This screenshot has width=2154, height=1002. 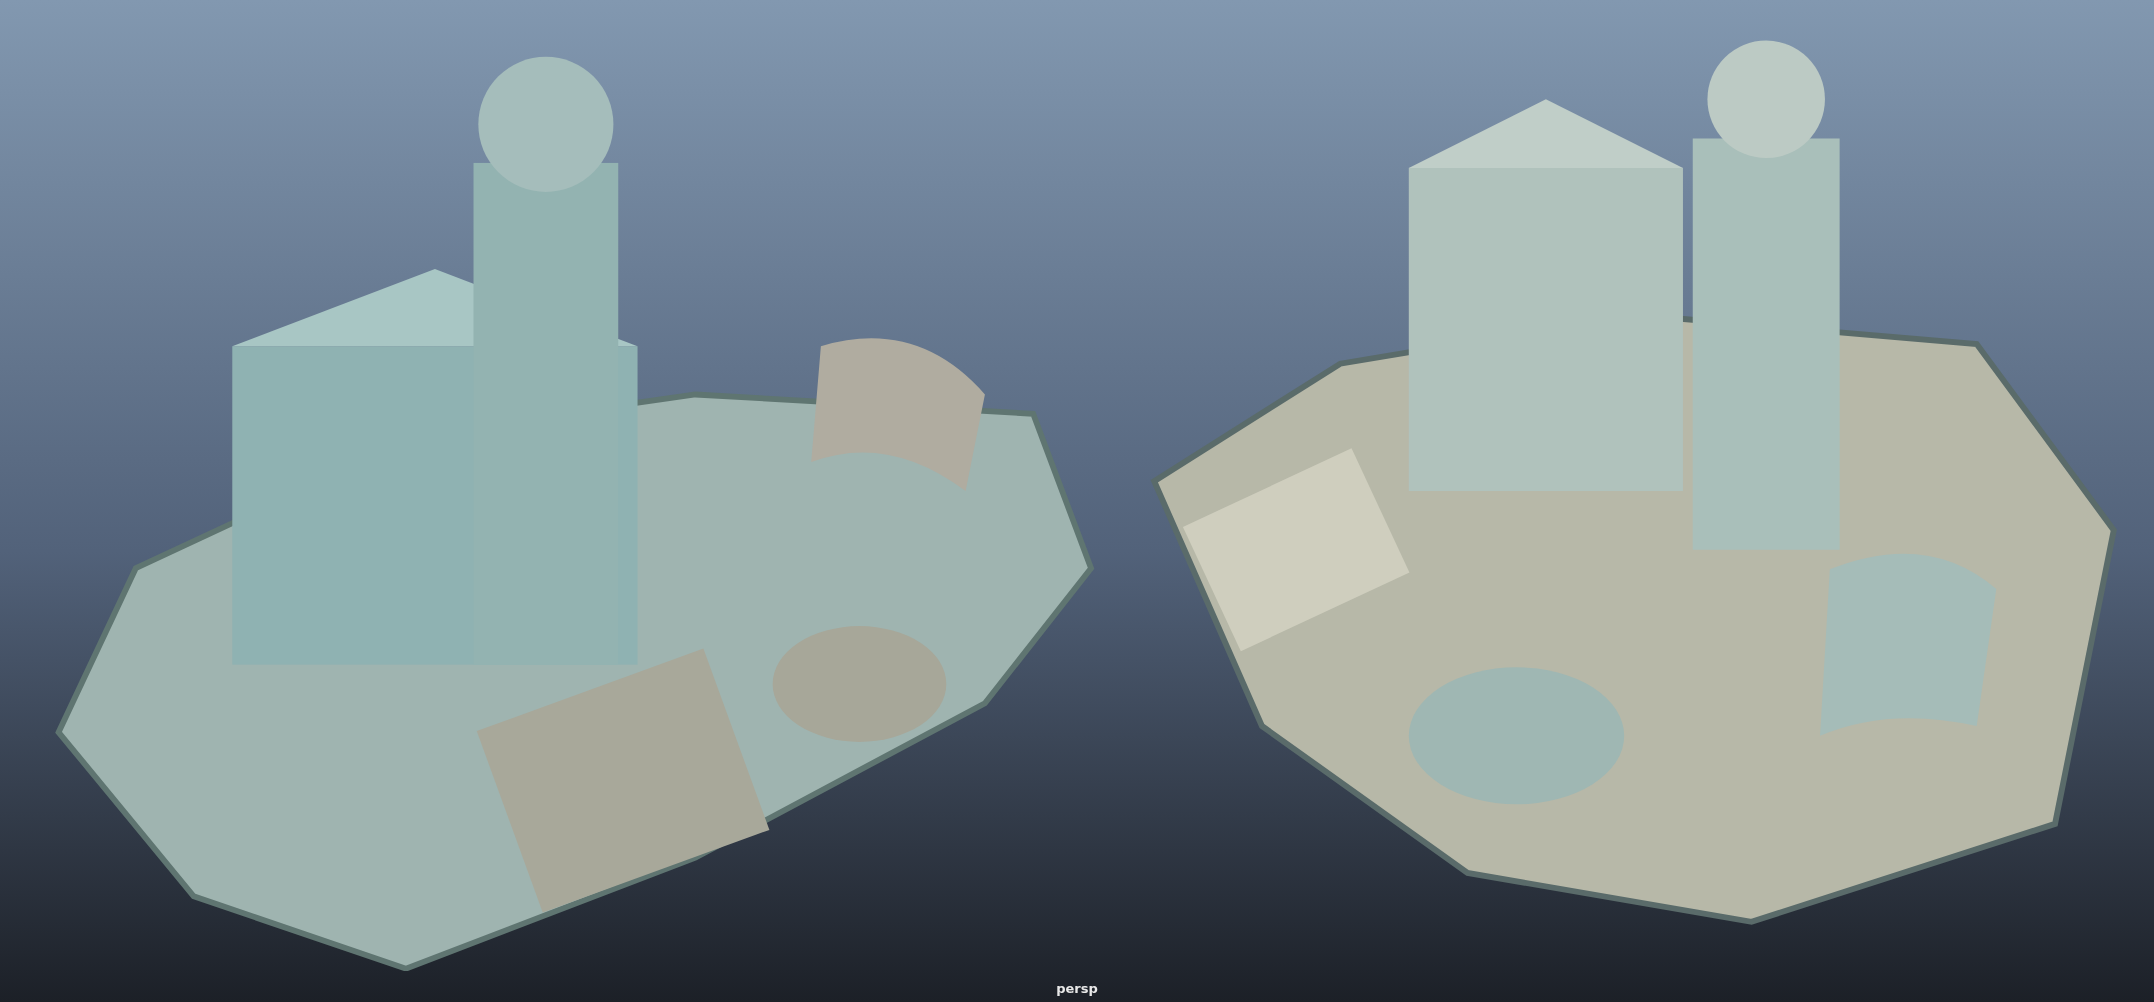 What do you see at coordinates (1077, 988) in the screenshot?
I see `camera-label: persp` at bounding box center [1077, 988].